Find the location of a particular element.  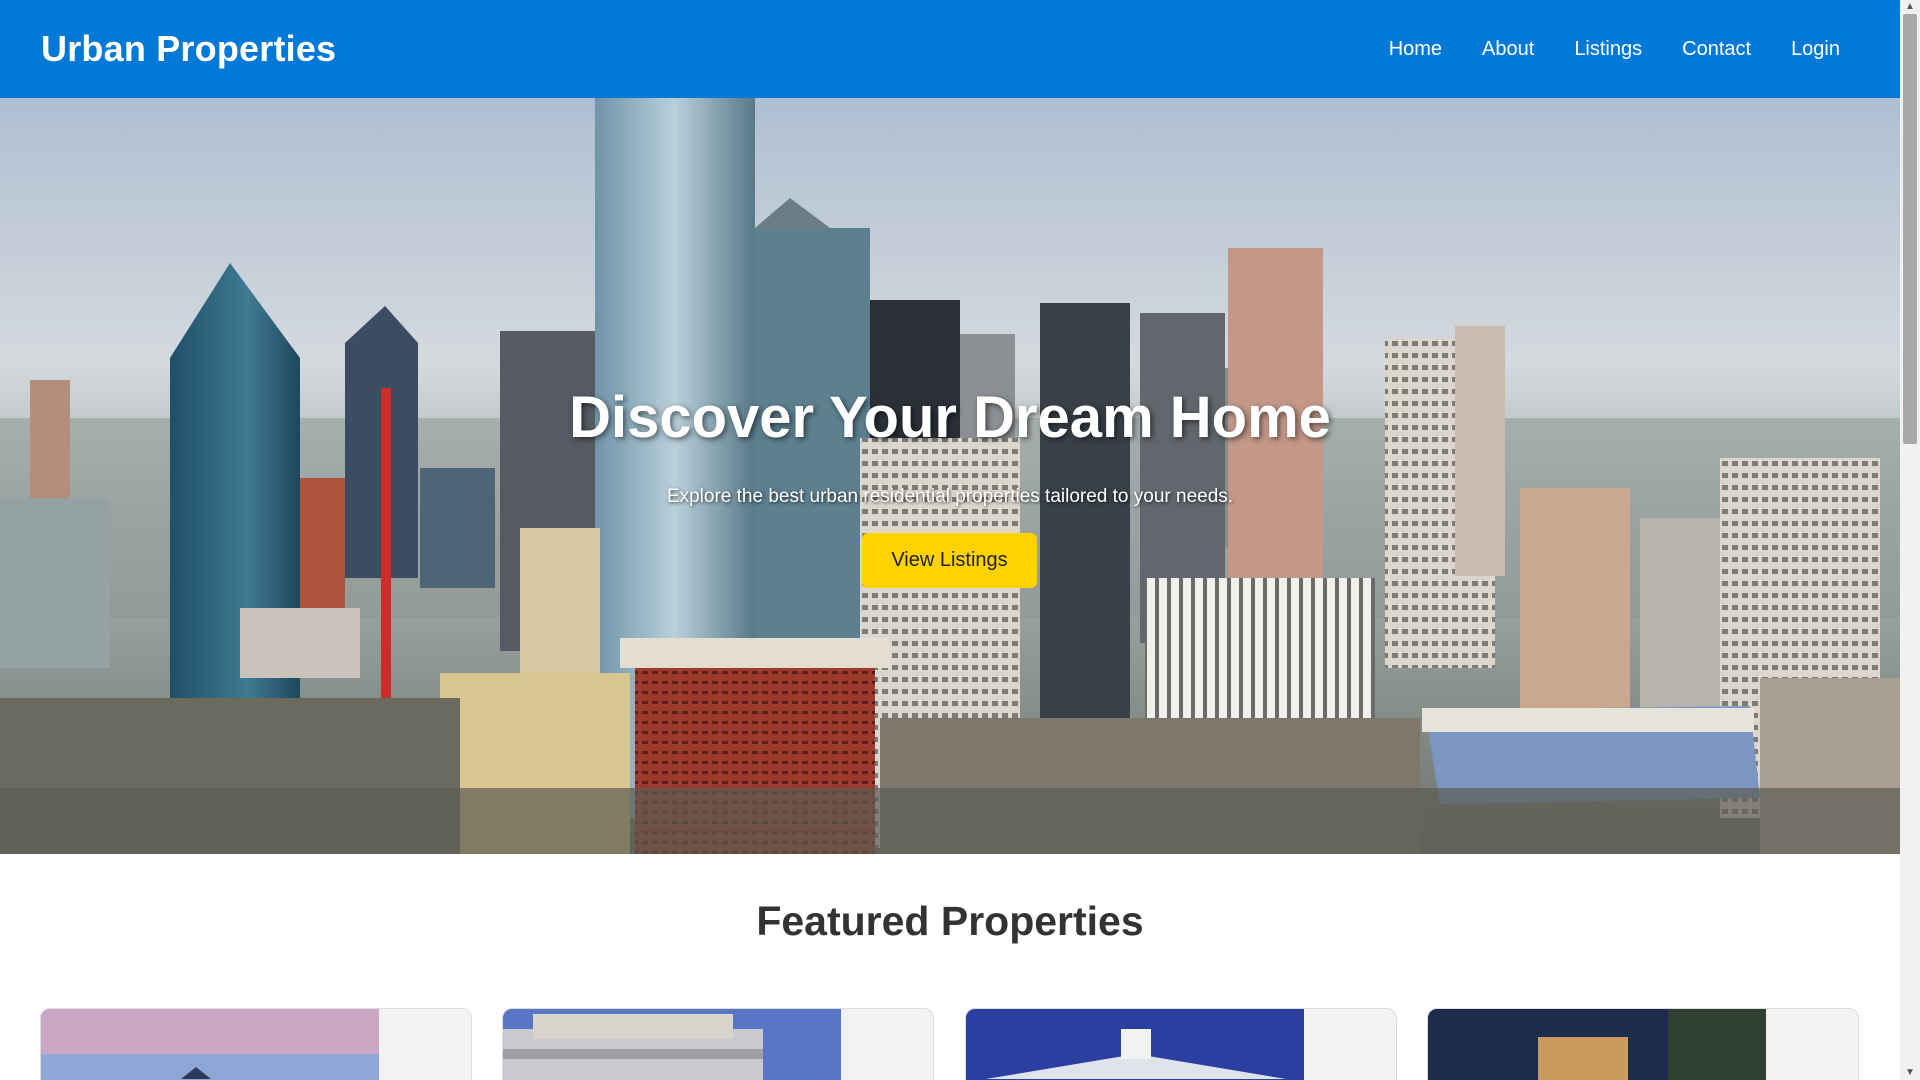

nav-listings-link: Listings is located at coordinates (1608, 49).